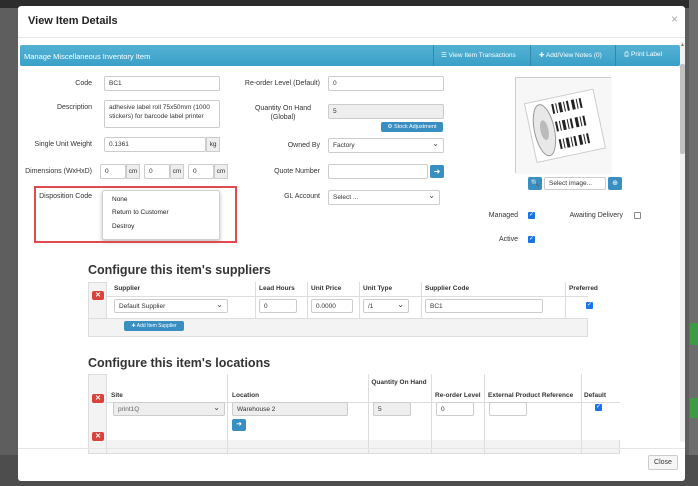 This screenshot has height=486, width=698. Describe the element at coordinates (378, 171) in the screenshot. I see `quote-number-input` at that location.